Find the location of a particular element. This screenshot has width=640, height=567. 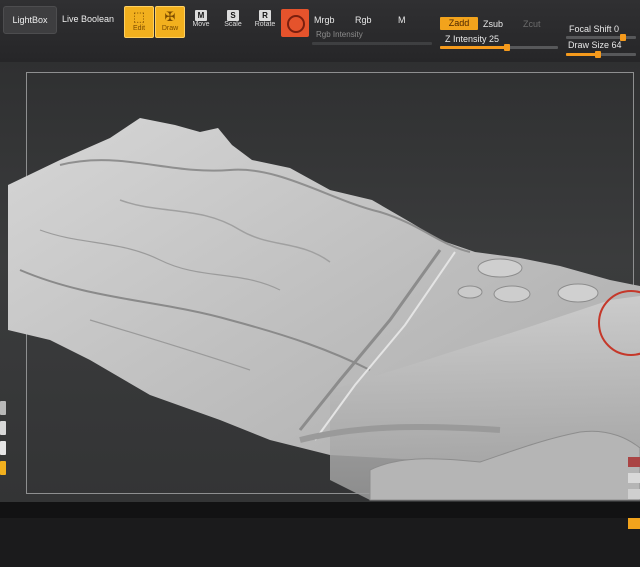

edit-button: ⬚ Edit is located at coordinates (139, 22).